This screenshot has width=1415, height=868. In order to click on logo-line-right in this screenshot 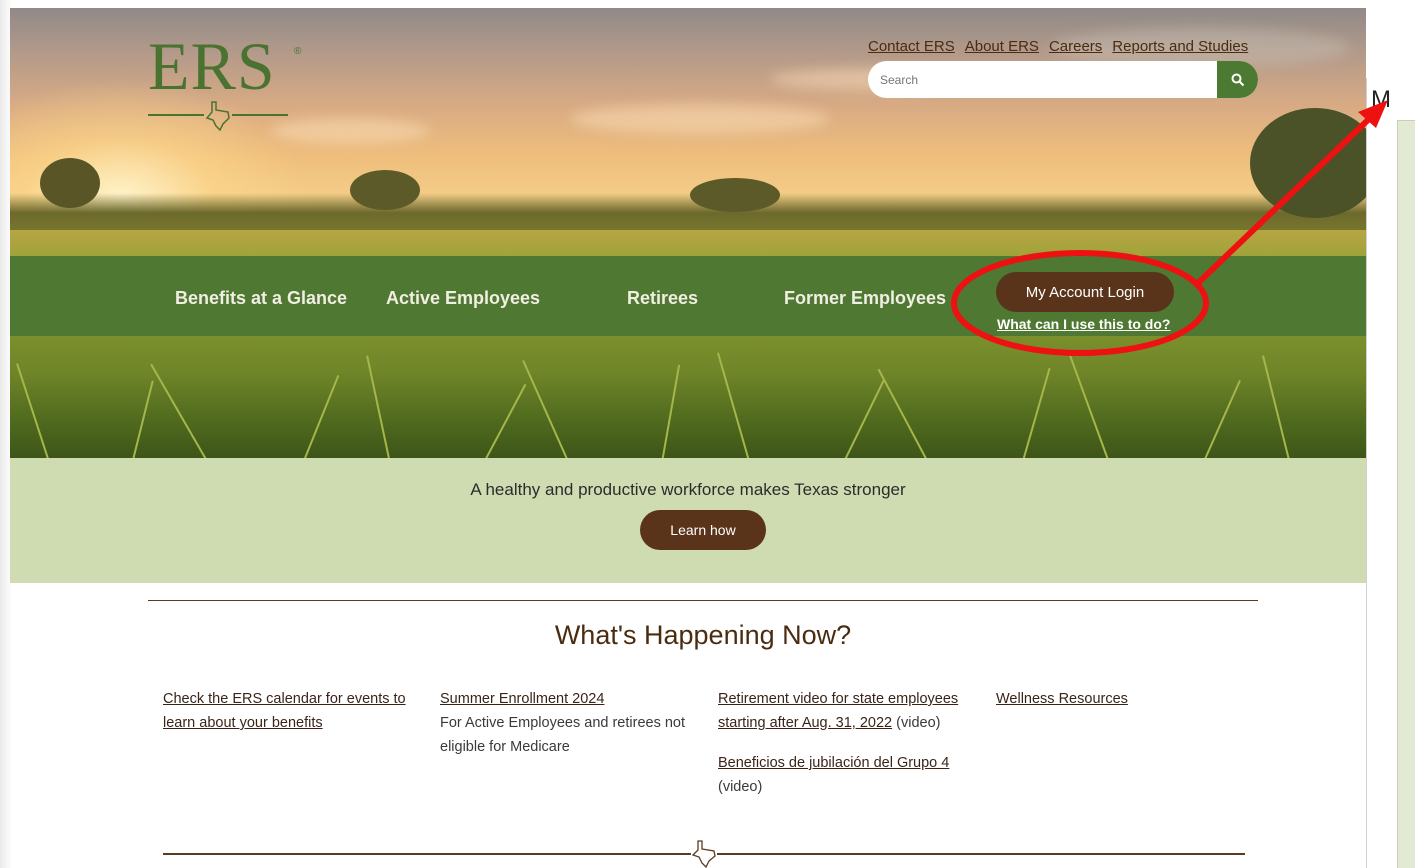, I will do `click(260, 115)`.